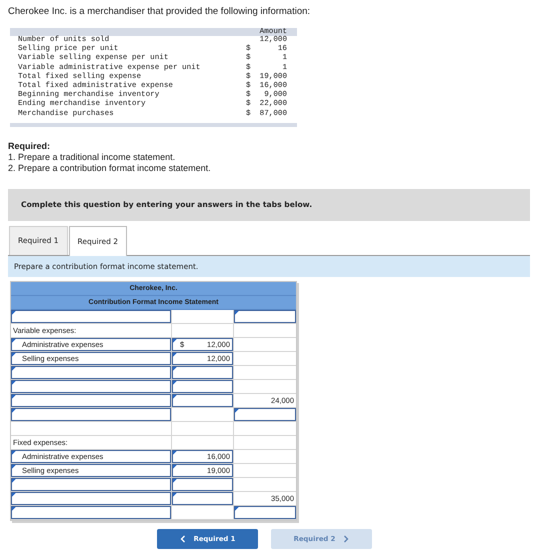 This screenshot has height=559, width=560. What do you see at coordinates (30, 146) in the screenshot?
I see `required-heading: Required:` at bounding box center [30, 146].